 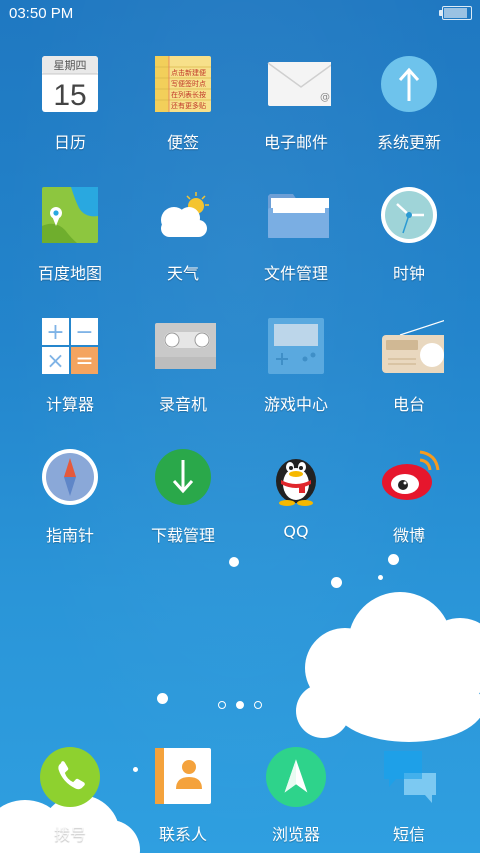 I want to click on phone-icon, so click(x=70, y=777).